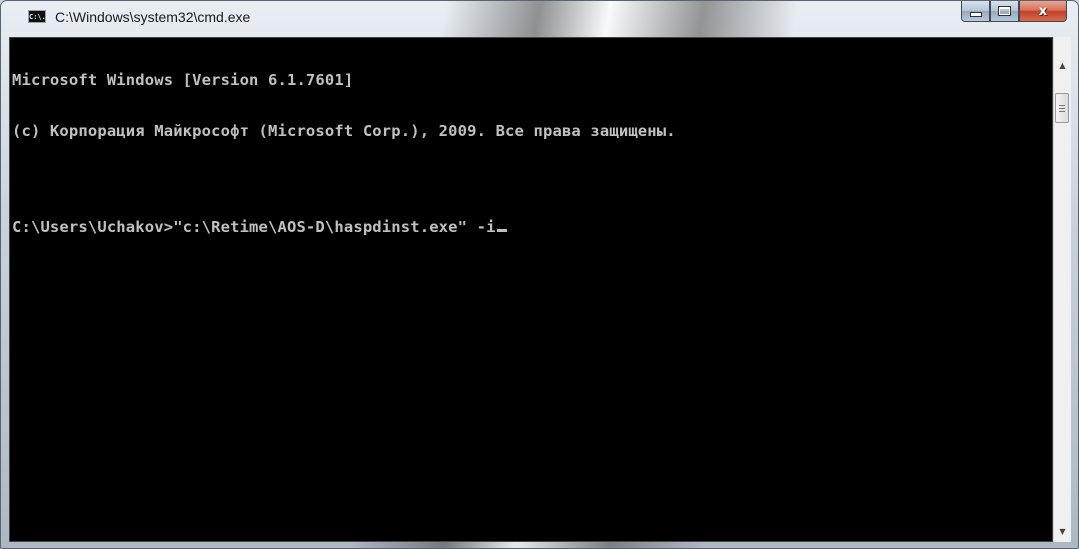 The width and height of the screenshot is (1079, 549). What do you see at coordinates (501, 230) in the screenshot?
I see `text-cursor` at bounding box center [501, 230].